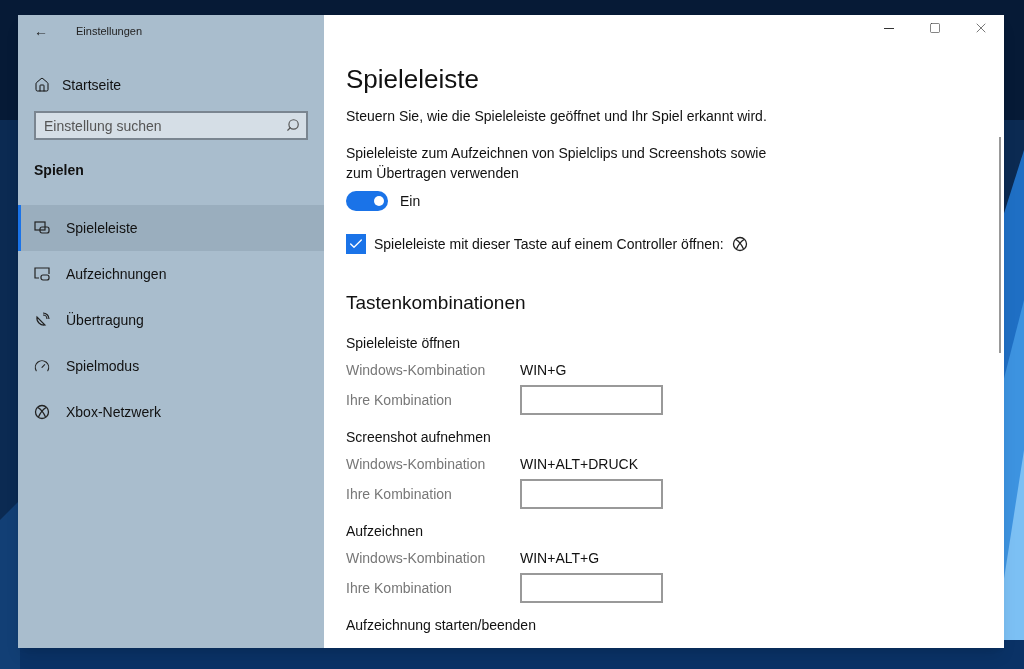 Image resolution: width=1024 pixels, height=669 pixels. Describe the element at coordinates (404, 343) in the screenshot. I see `shortcut-title: Spieleleiste öffnen` at that location.